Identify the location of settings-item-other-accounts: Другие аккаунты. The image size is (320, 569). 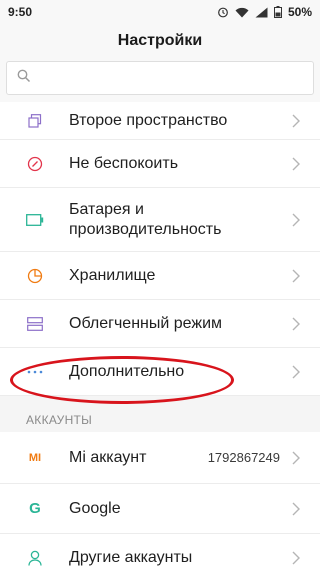
(160, 551).